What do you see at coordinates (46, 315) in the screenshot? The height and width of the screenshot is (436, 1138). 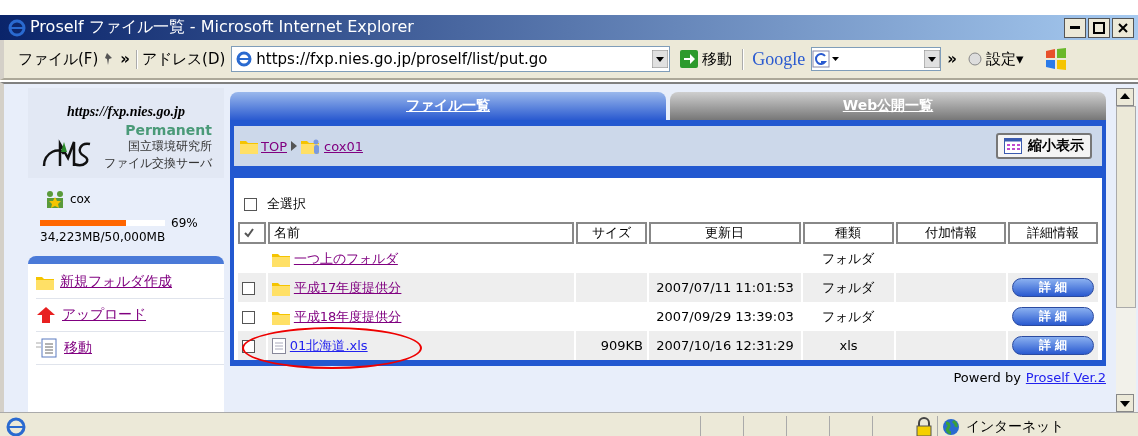 I see `up-arrow-icon` at bounding box center [46, 315].